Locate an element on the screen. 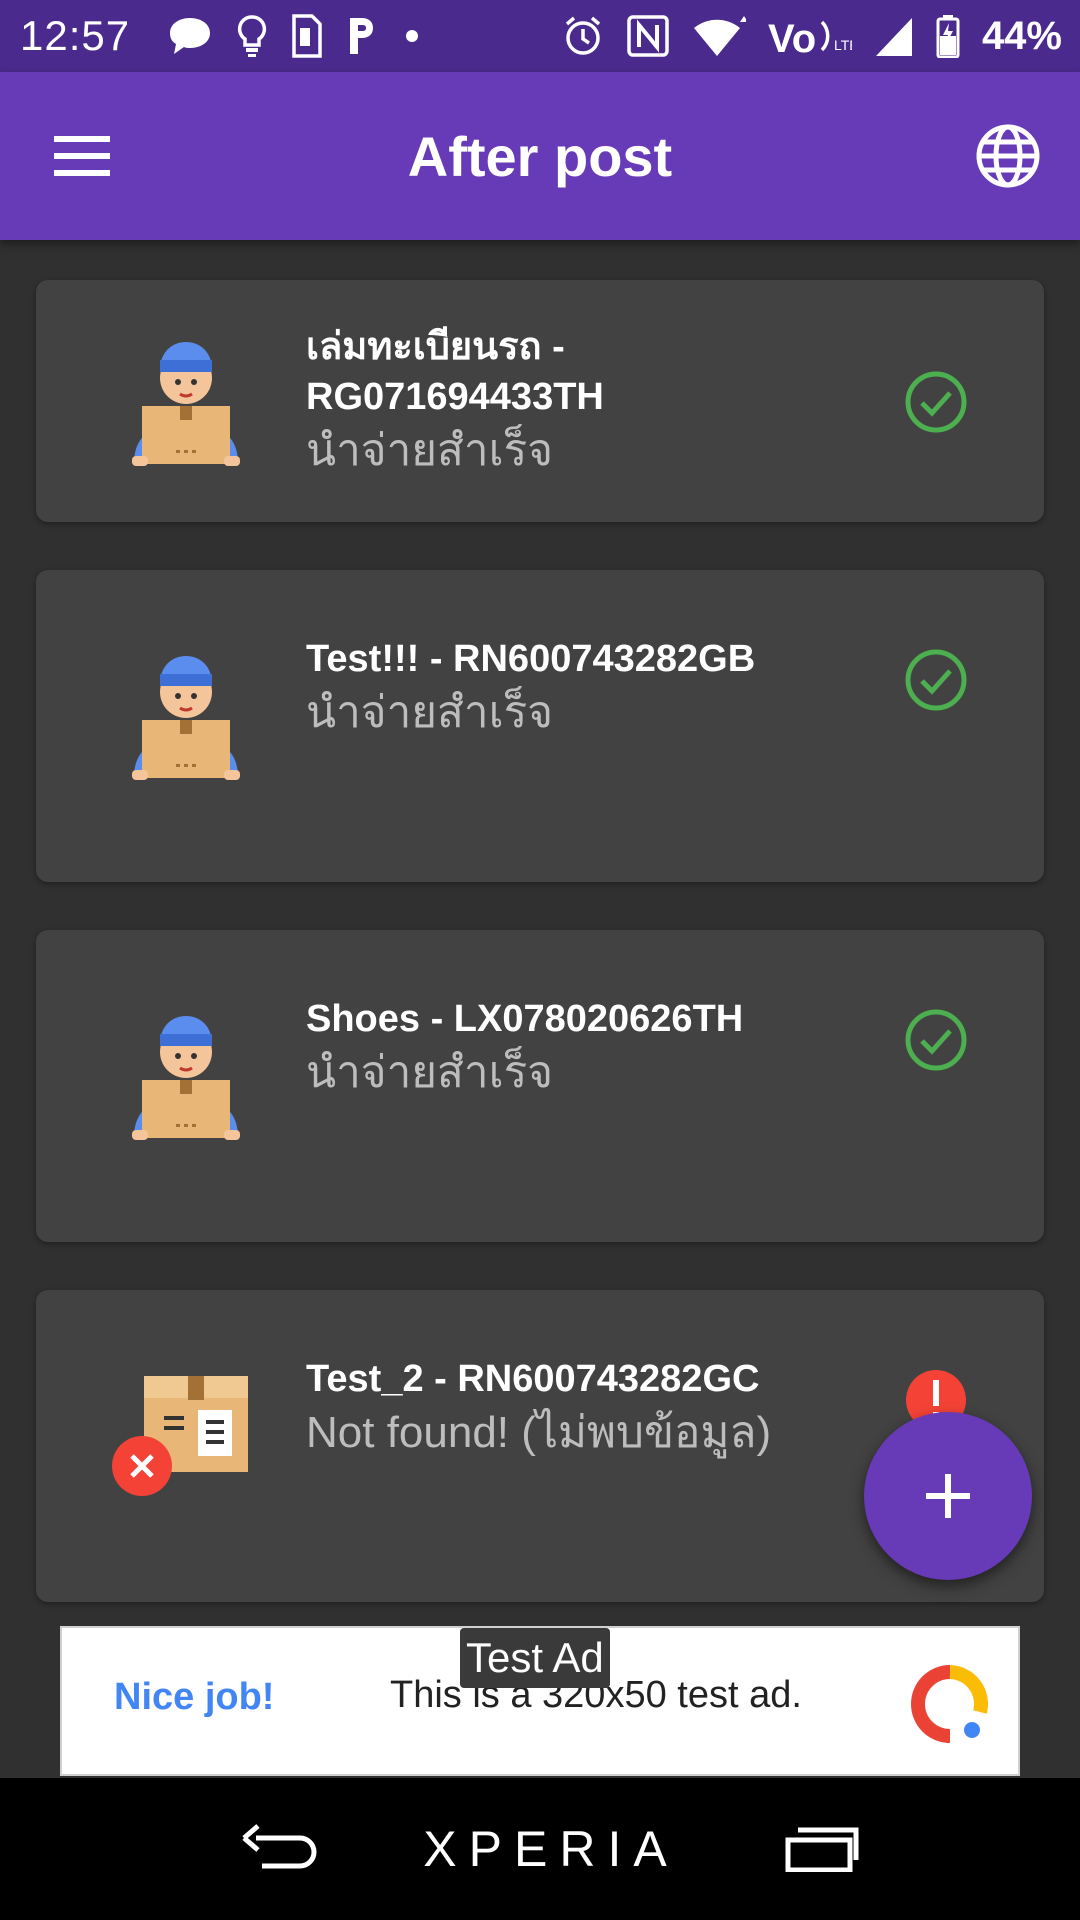 This screenshot has height=1920, width=1080. parking-icon is located at coordinates (361, 36).